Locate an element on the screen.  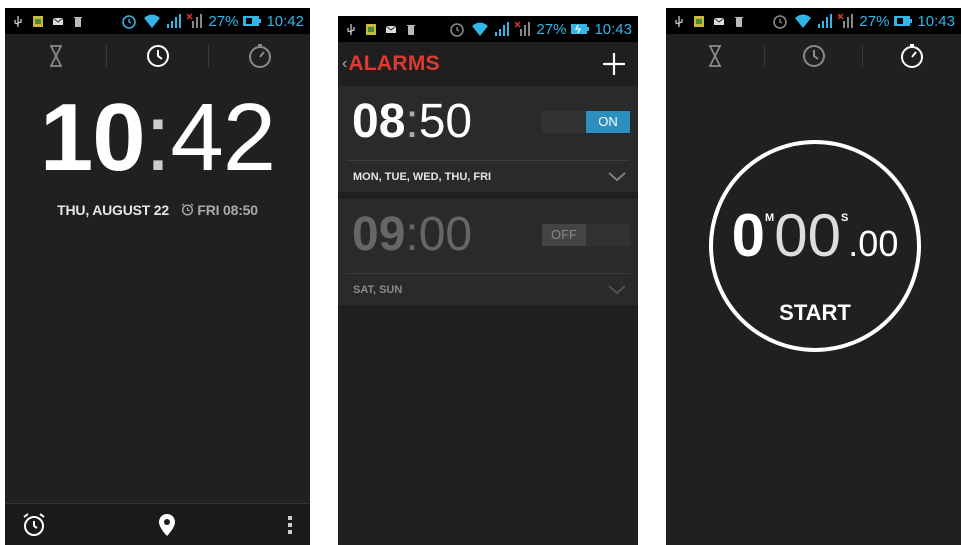
stopwatch-display: 0M00S.00 is located at coordinates (815, 236).